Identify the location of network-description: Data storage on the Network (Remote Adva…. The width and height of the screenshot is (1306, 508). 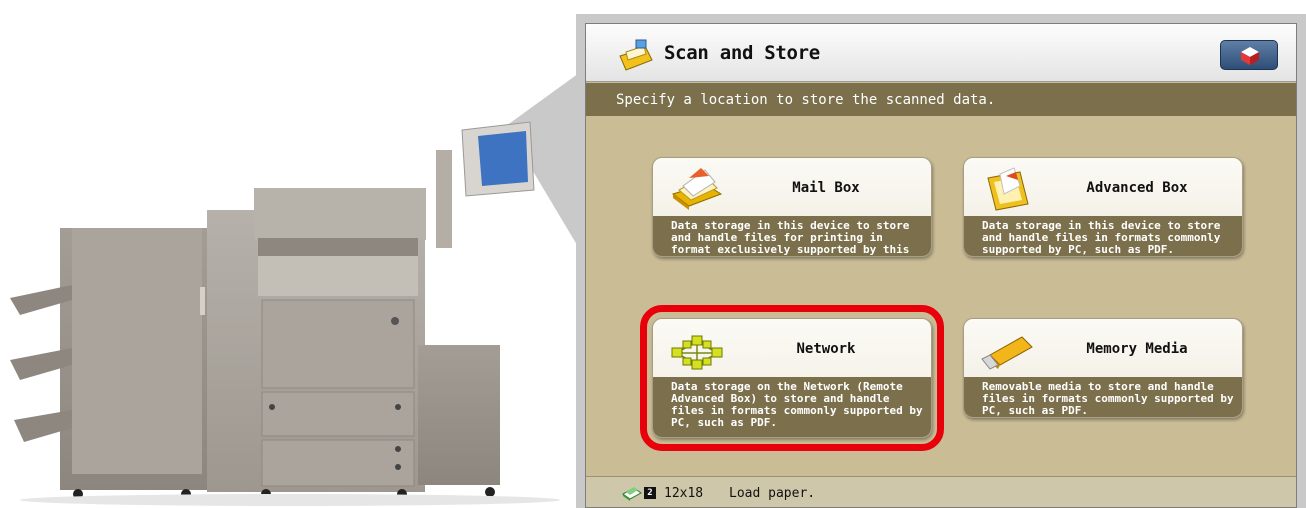
(792, 407).